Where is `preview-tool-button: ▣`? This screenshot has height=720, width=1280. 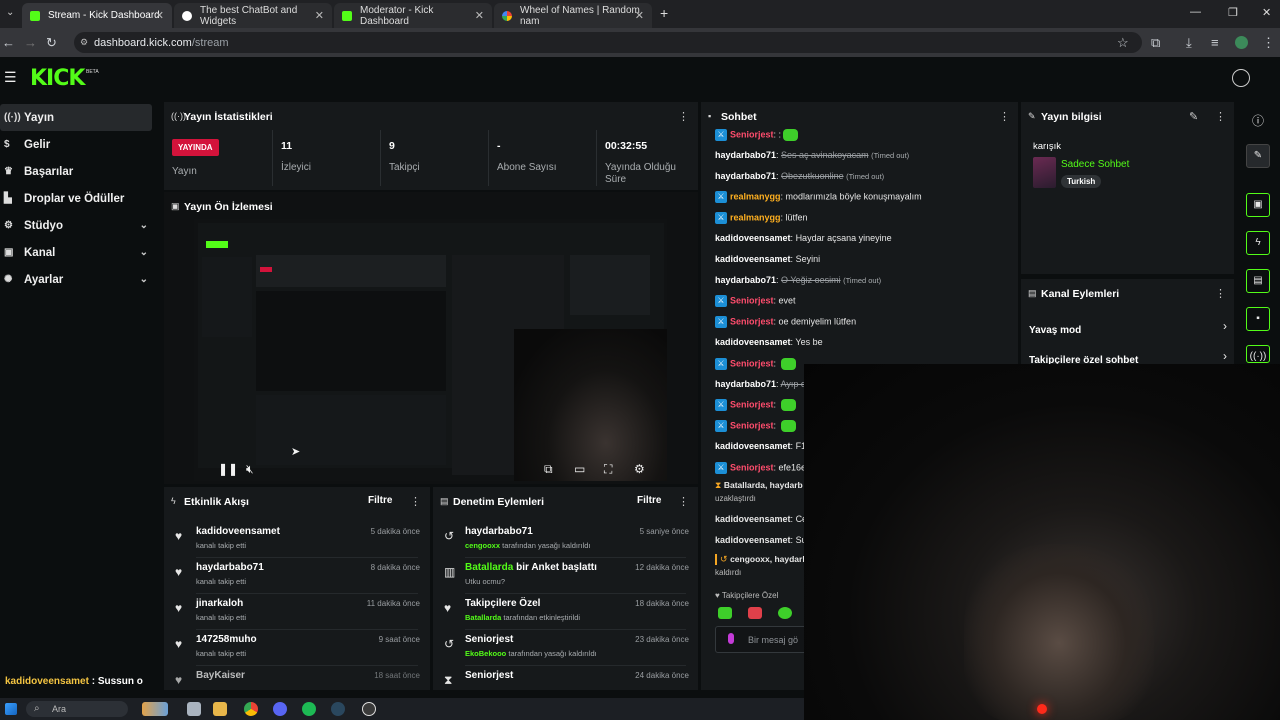
preview-tool-button: ▣ is located at coordinates (1258, 205).